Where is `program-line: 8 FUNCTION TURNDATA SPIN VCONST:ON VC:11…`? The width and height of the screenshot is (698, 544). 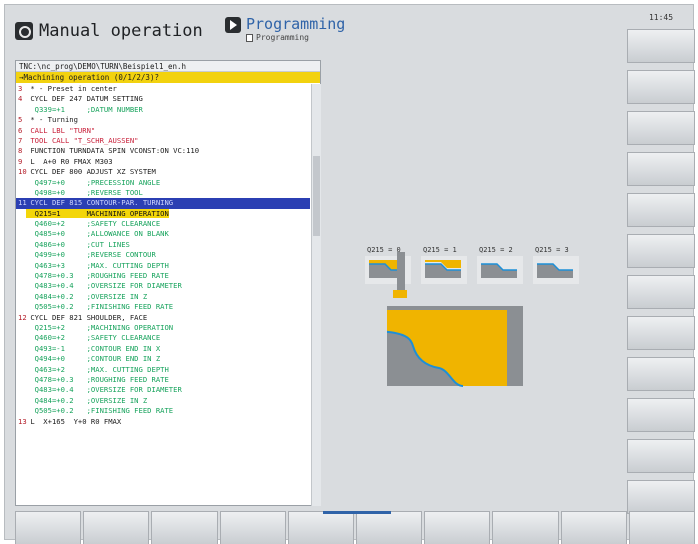 program-line: 8 FUNCTION TURNDATA SPIN VCONST:ON VC:11… is located at coordinates (163, 151).